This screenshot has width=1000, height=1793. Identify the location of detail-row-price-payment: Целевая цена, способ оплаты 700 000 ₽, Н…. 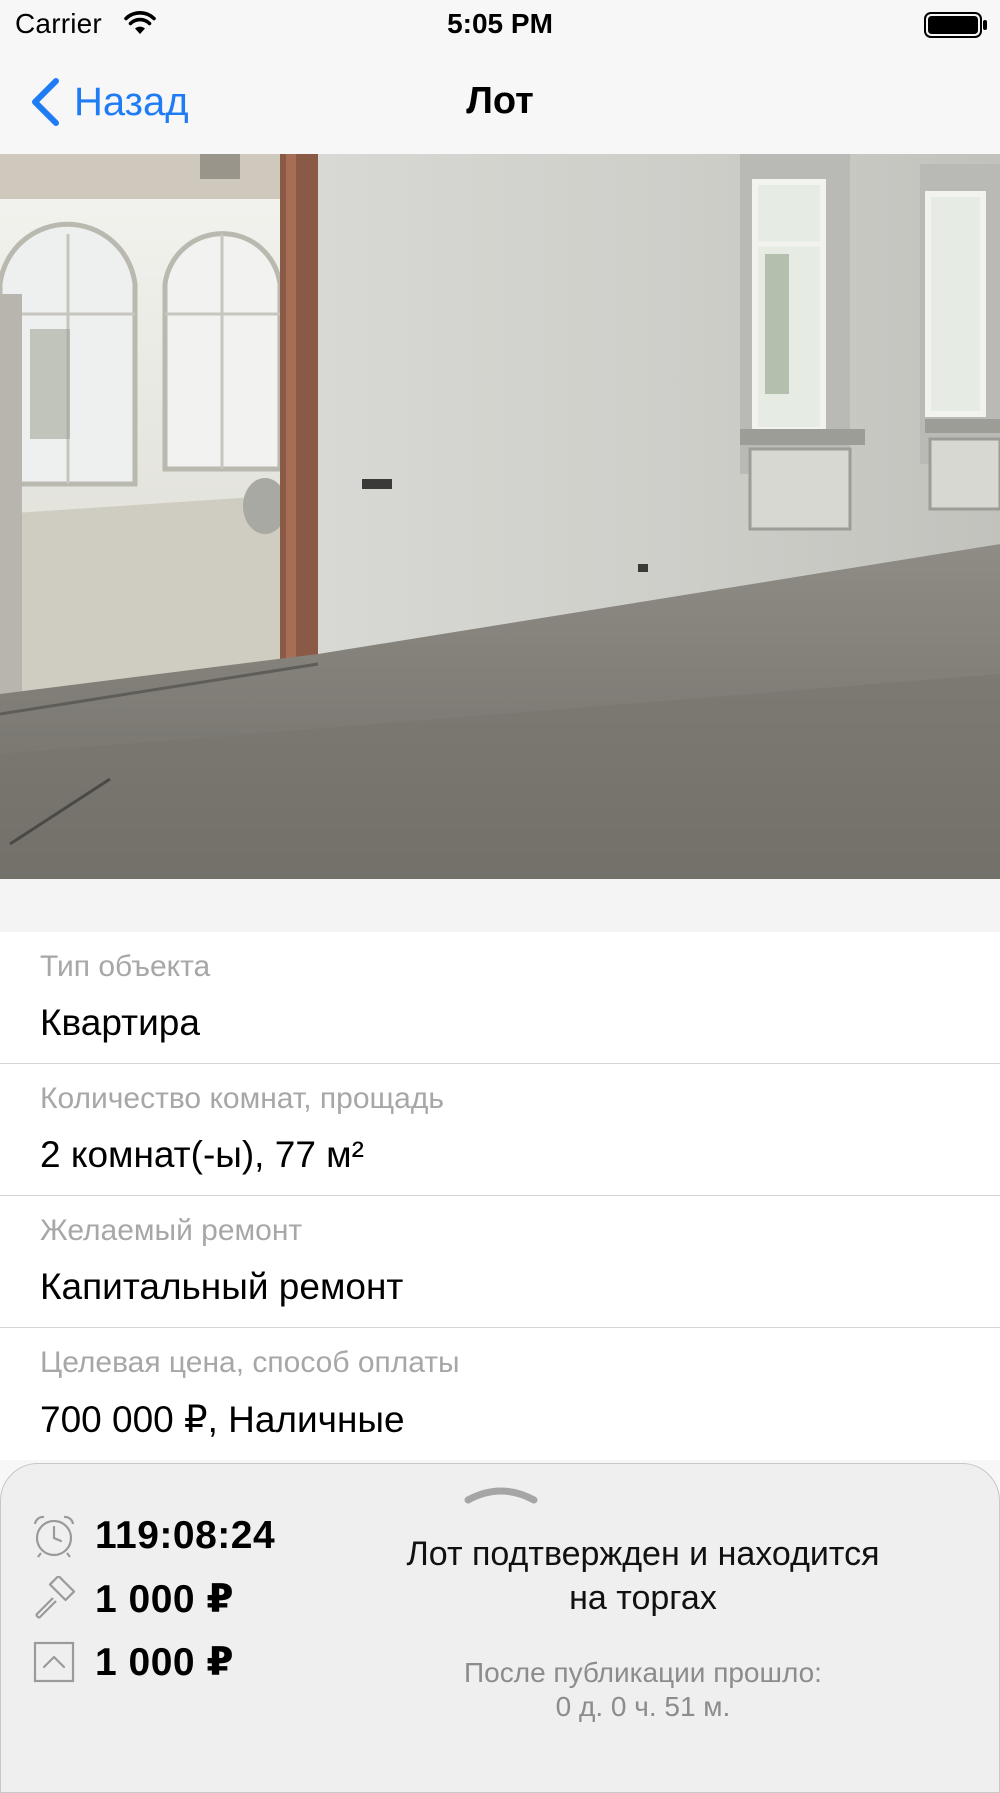
(500, 1394).